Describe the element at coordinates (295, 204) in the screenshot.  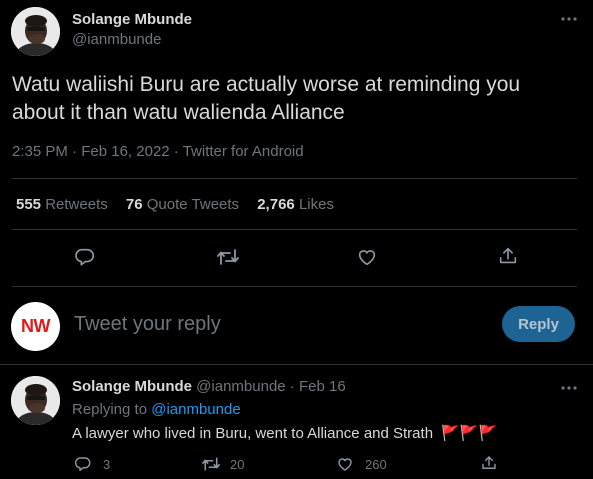
I see `likes-stat: 2,766 Likes` at that location.